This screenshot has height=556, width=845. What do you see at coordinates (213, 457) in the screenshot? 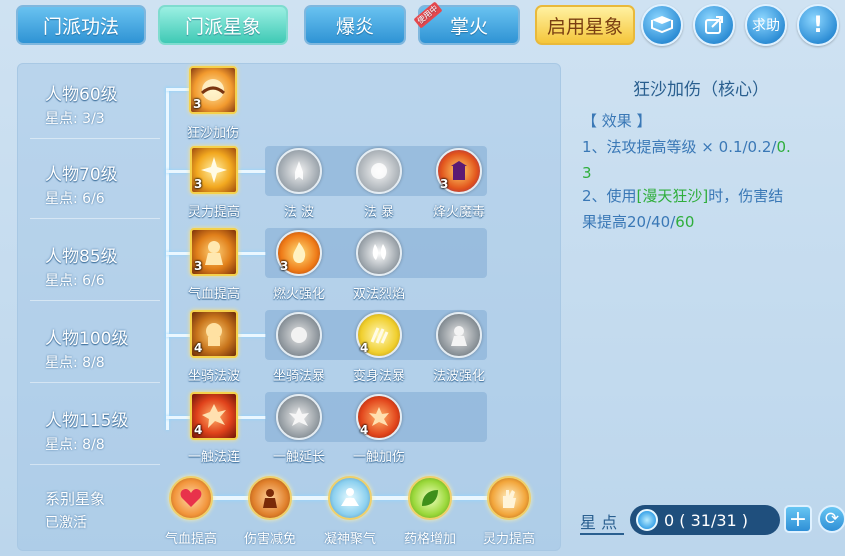
I see `skill-label: 一触法连` at bounding box center [213, 457].